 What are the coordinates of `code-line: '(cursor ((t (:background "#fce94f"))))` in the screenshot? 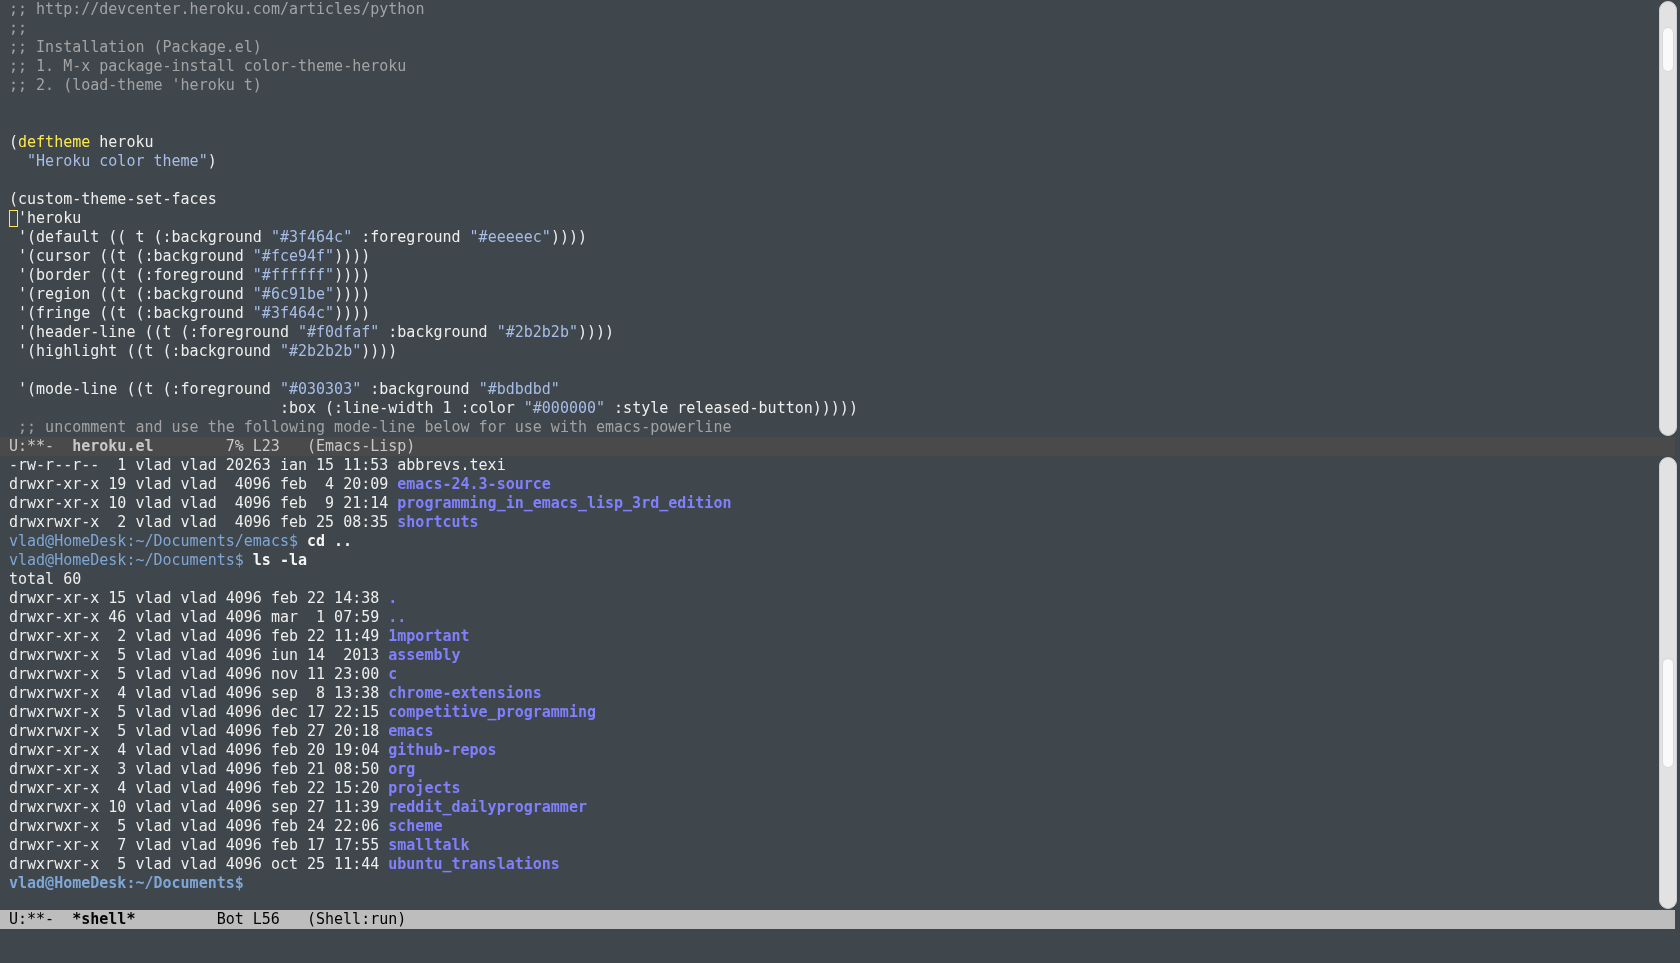 It's located at (194, 256).